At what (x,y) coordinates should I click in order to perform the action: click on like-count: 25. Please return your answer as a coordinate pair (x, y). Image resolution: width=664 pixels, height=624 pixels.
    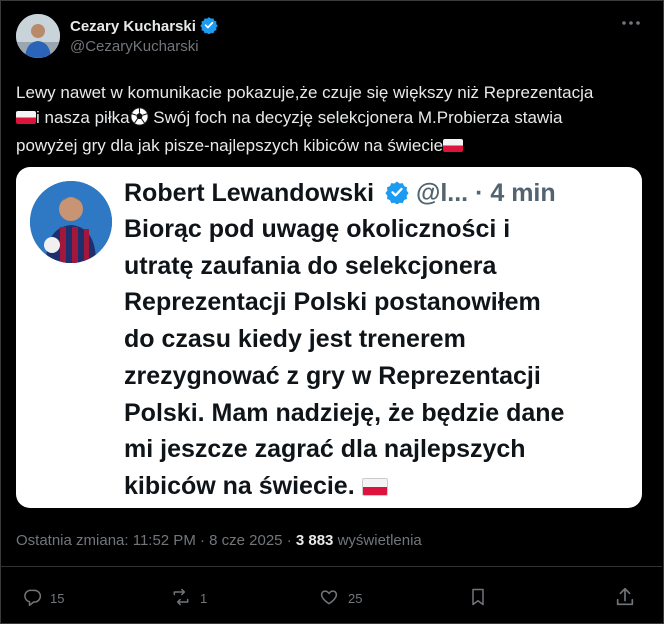
    Looking at the image, I should click on (355, 598).